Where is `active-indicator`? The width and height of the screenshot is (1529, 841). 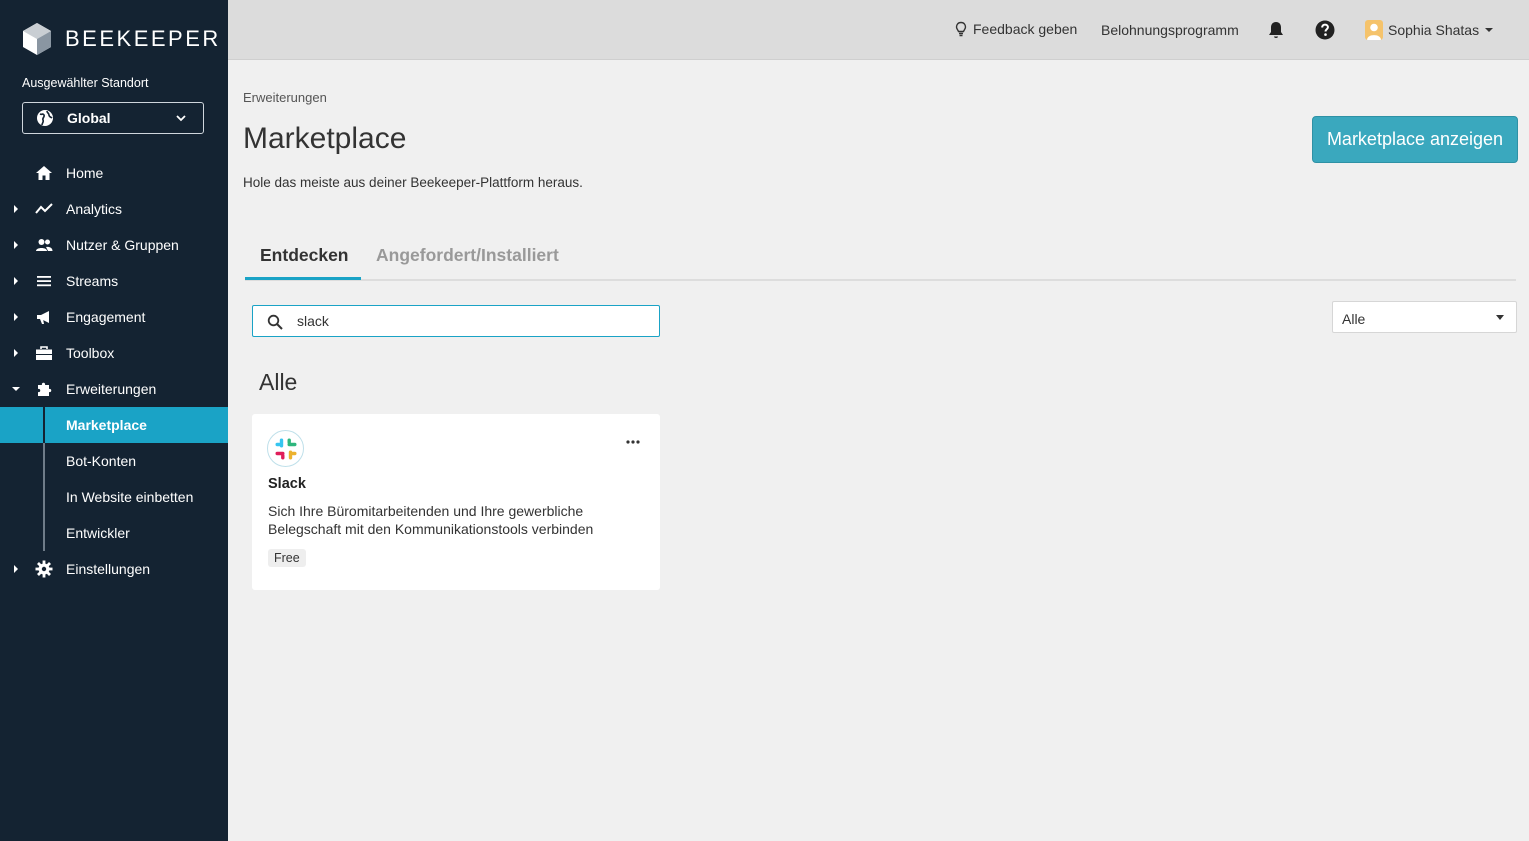 active-indicator is located at coordinates (44, 425).